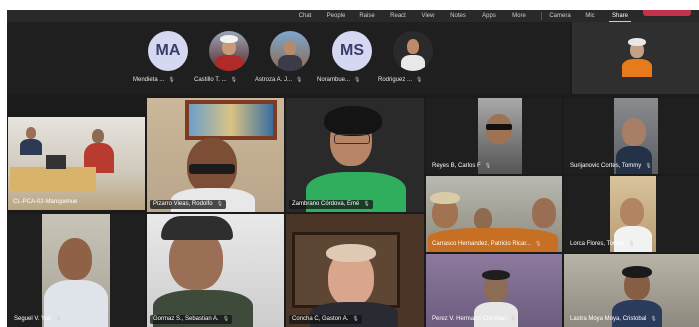 The width and height of the screenshot is (699, 327). Describe the element at coordinates (541, 16) in the screenshot. I see `toolbar-divider` at that location.